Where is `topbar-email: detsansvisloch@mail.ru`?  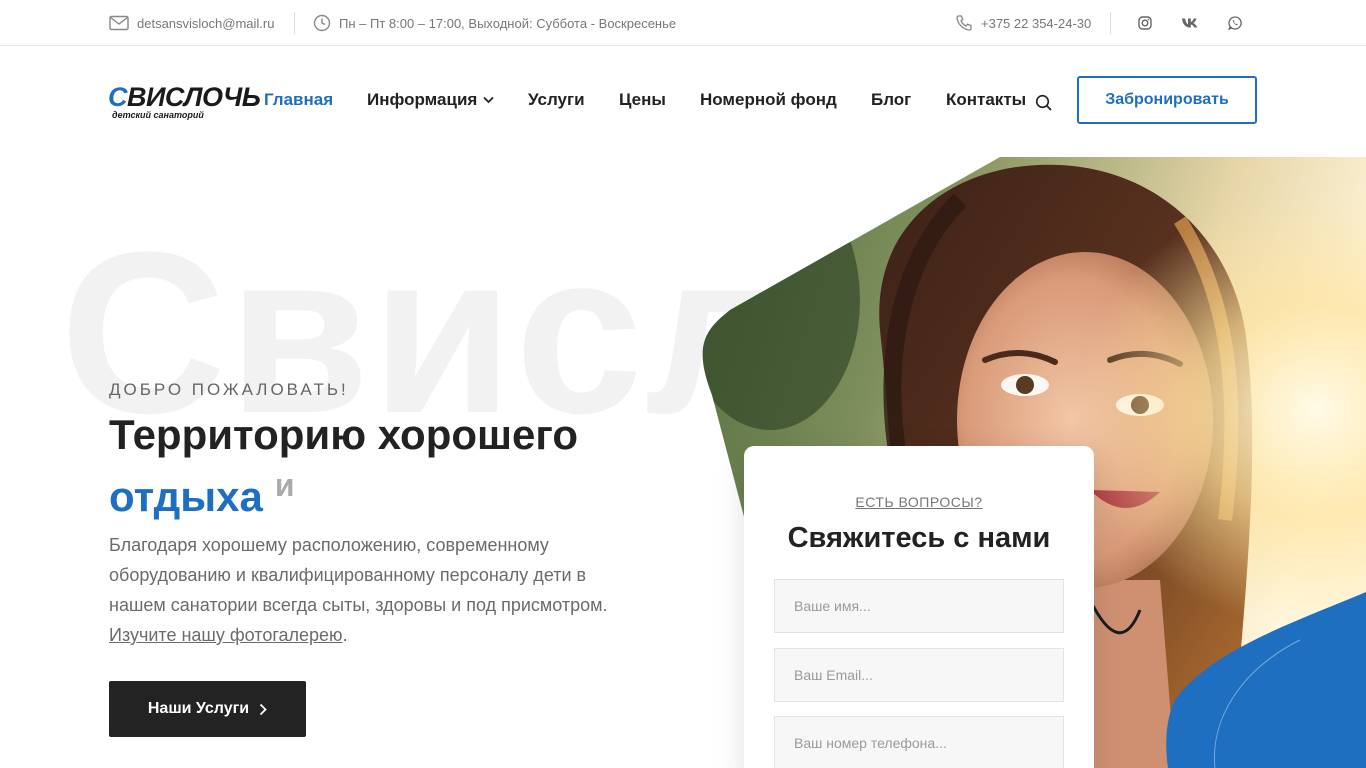
topbar-email: detsansvisloch@mail.ru is located at coordinates (191, 23).